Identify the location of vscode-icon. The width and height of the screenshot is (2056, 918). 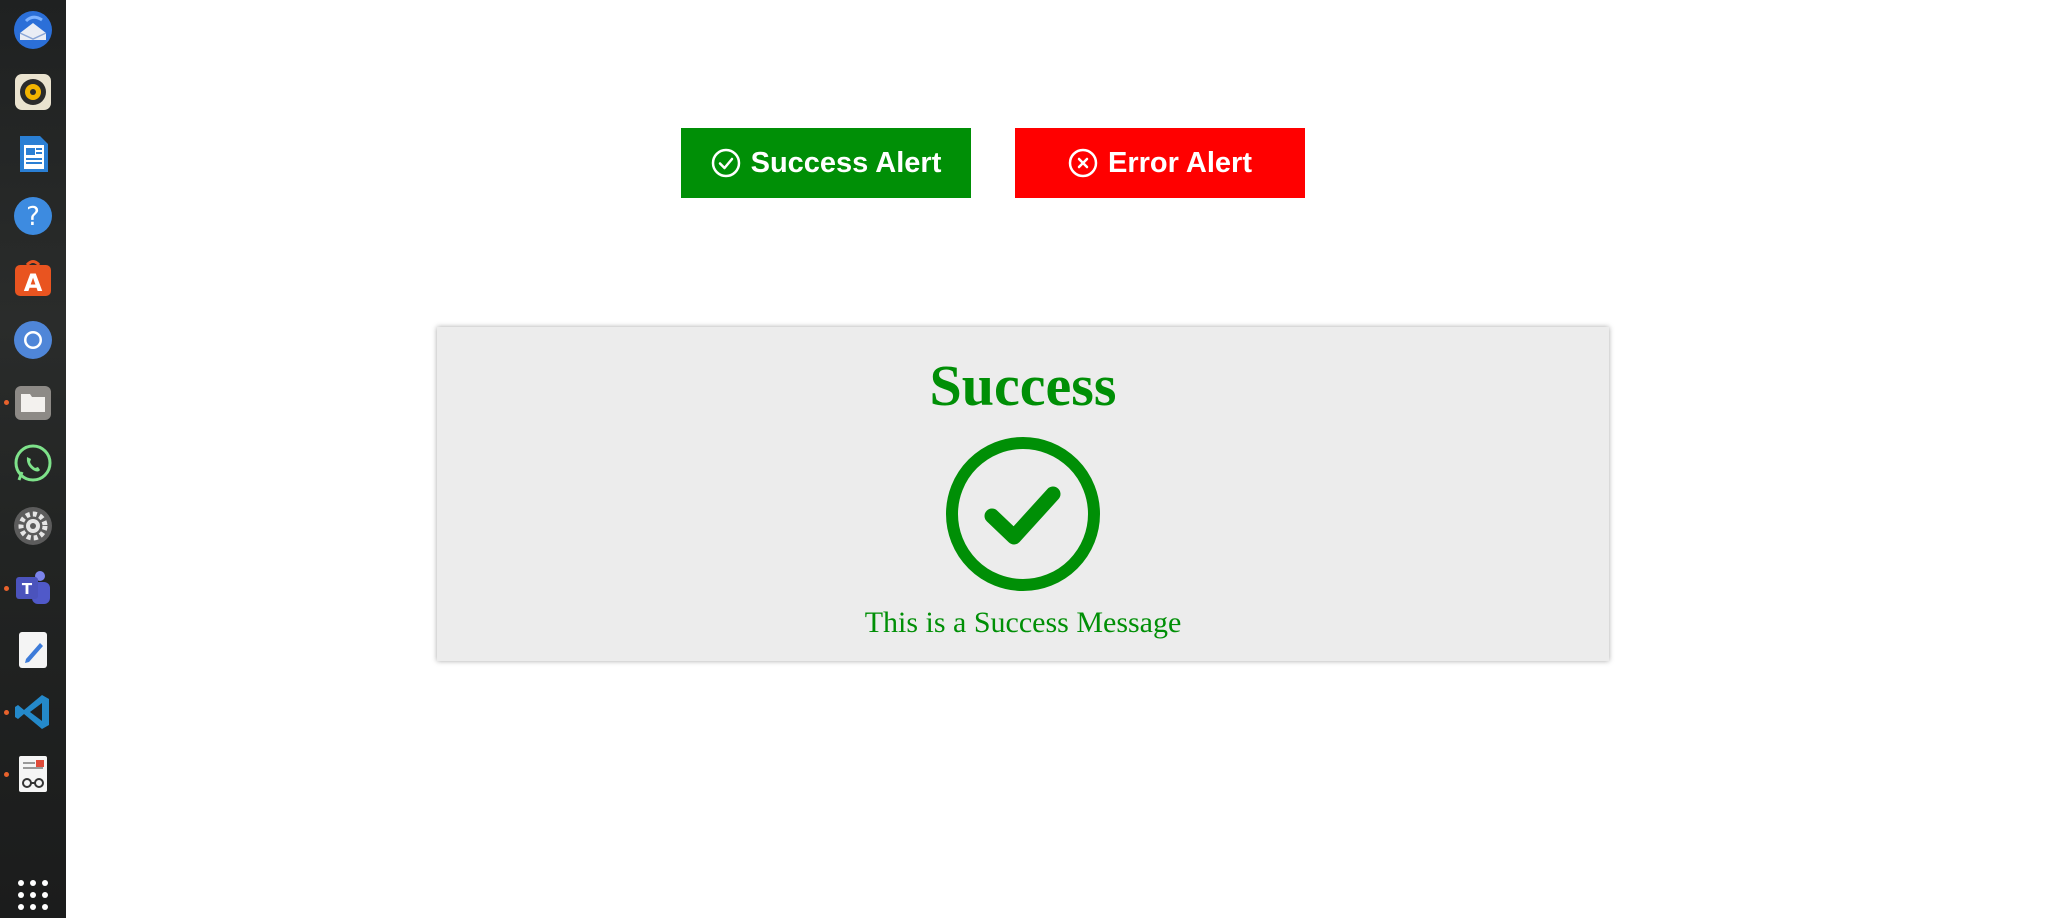
(33, 712).